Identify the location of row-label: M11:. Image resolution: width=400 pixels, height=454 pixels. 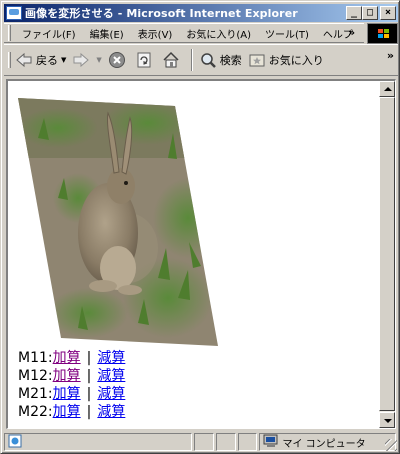
(35, 358).